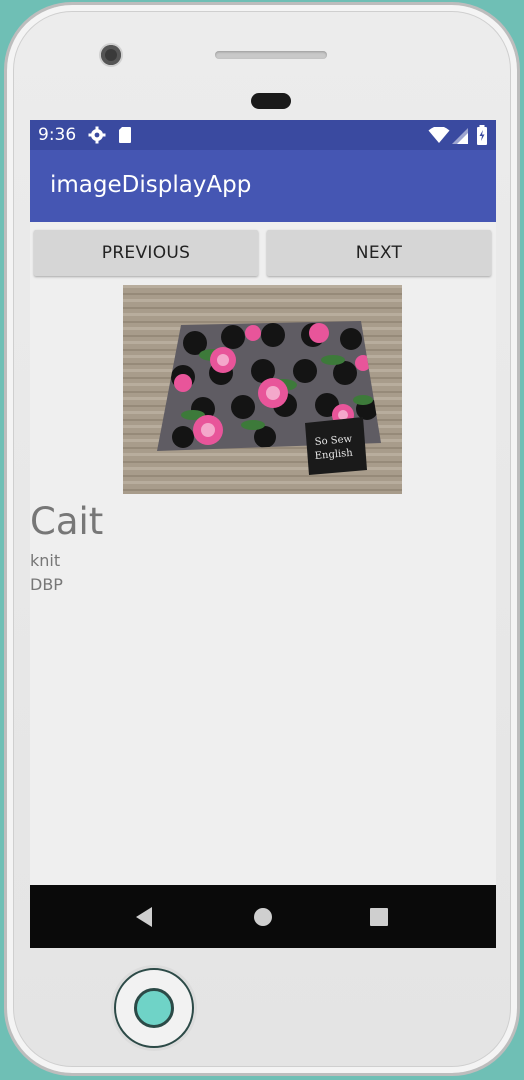 This screenshot has width=524, height=1080. What do you see at coordinates (146, 253) in the screenshot?
I see `previous-button: PREVIOUS` at bounding box center [146, 253].